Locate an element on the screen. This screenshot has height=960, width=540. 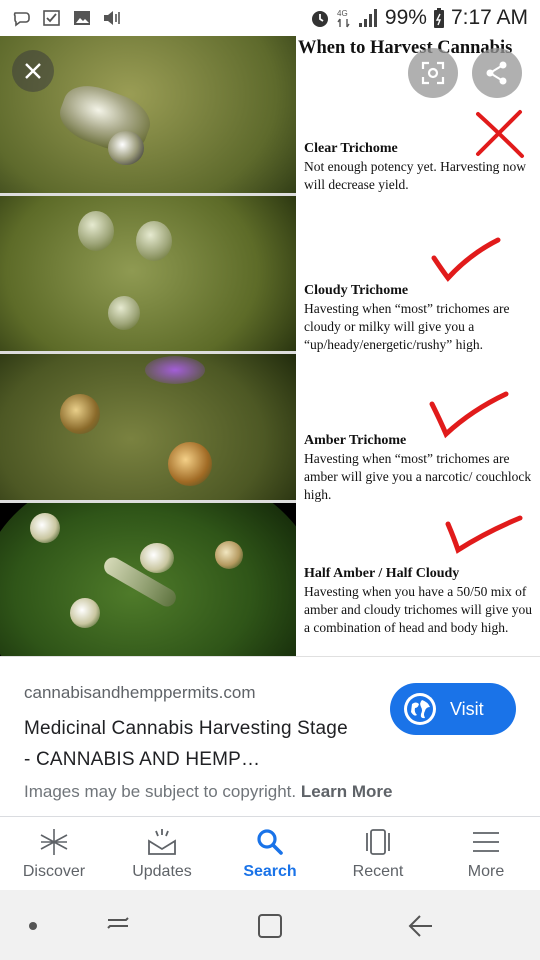
alarm-icon is located at coordinates (319, 19).